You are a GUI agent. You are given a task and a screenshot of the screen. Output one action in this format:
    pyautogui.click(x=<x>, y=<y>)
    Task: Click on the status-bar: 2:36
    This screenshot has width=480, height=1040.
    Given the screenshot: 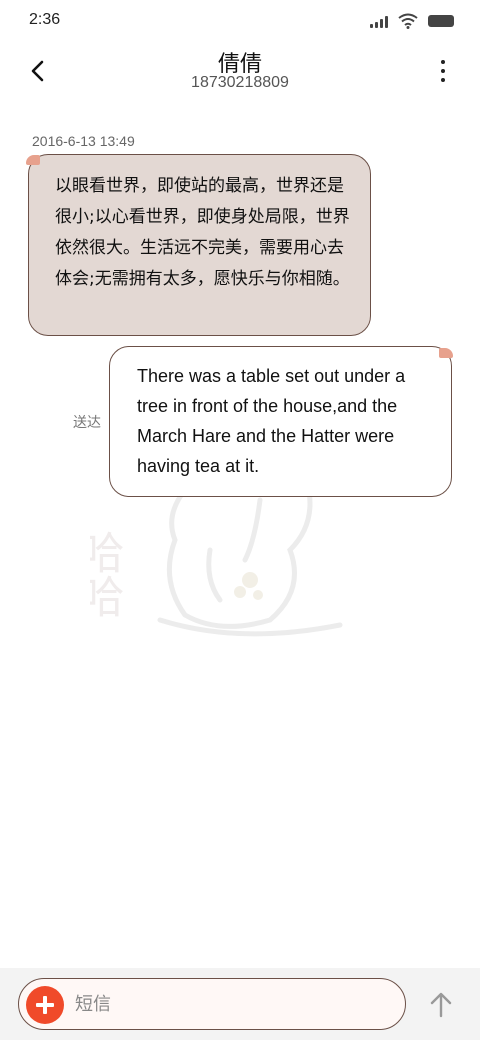 What is the action you would take?
    pyautogui.click(x=240, y=20)
    